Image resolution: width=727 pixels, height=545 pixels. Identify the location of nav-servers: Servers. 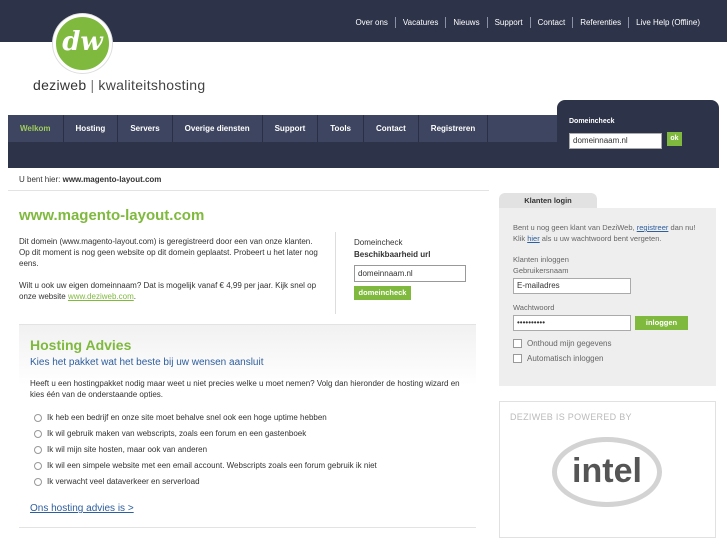
(145, 128).